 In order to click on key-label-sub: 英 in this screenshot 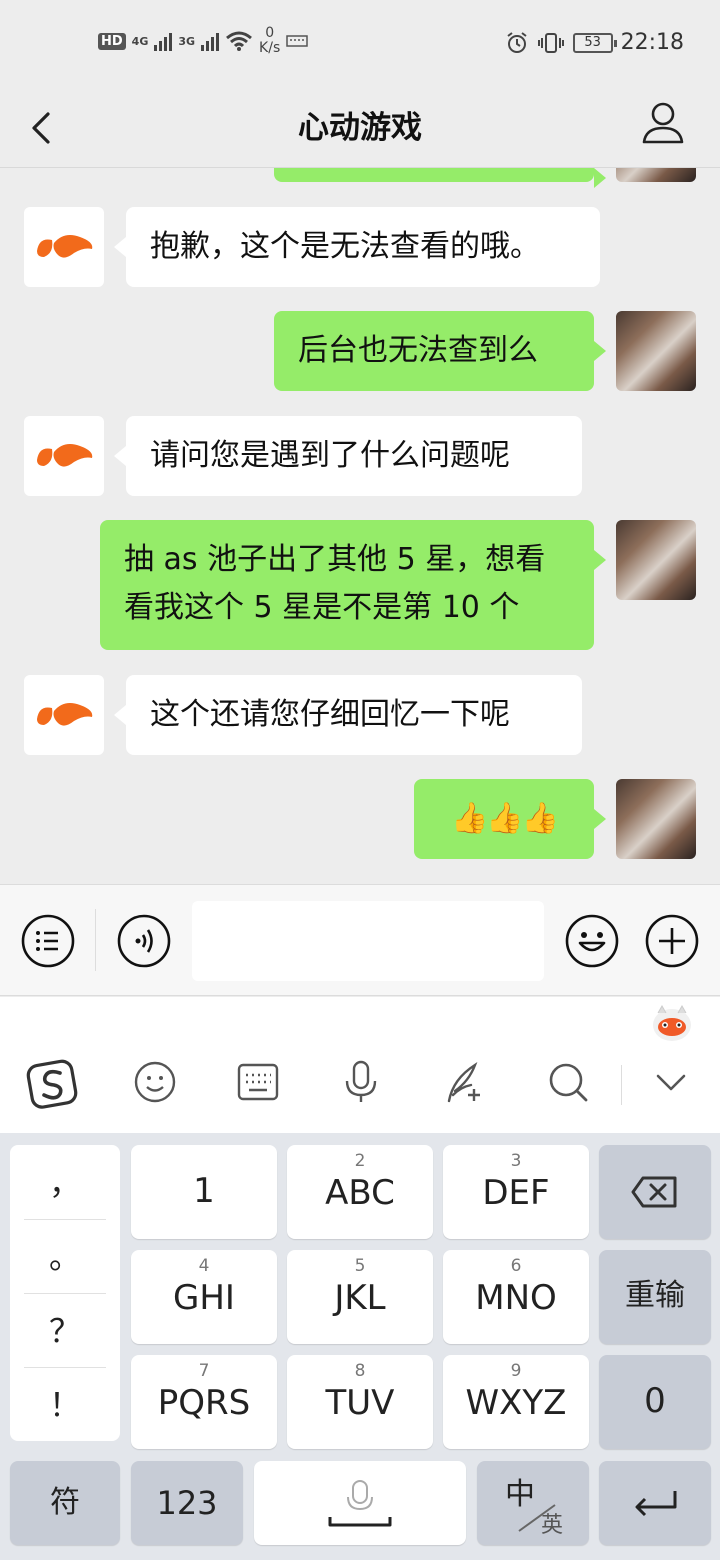, I will do `click(552, 1525)`.